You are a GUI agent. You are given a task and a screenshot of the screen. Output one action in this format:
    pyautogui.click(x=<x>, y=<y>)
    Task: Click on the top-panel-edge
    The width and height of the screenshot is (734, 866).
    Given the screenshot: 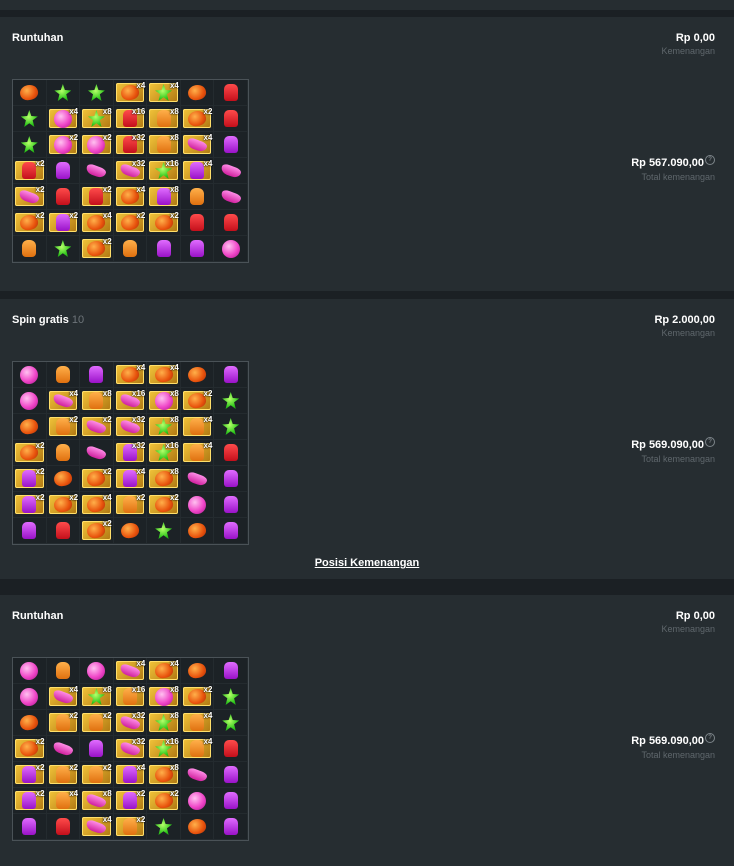 What is the action you would take?
    pyautogui.click(x=367, y=5)
    